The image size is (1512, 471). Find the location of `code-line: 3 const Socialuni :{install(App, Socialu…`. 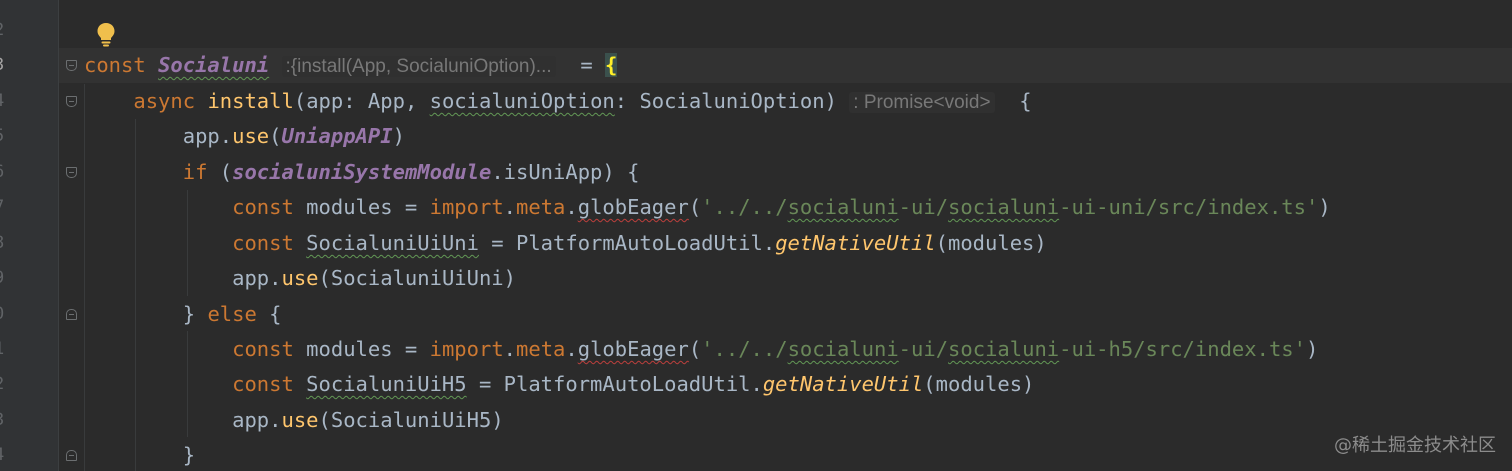

code-line: 3 const Socialuni :{install(App, Socialu… is located at coordinates (756, 65).